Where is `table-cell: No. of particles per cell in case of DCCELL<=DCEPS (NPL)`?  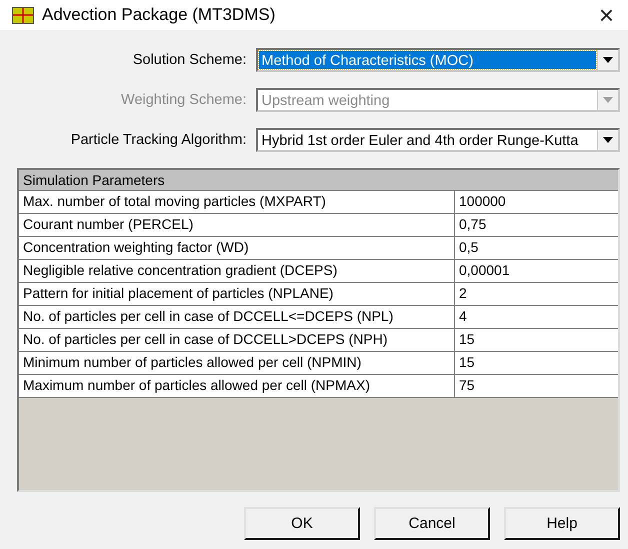 table-cell: No. of particles per cell in case of DCCELL<=DCEPS (NPL) is located at coordinates (237, 317).